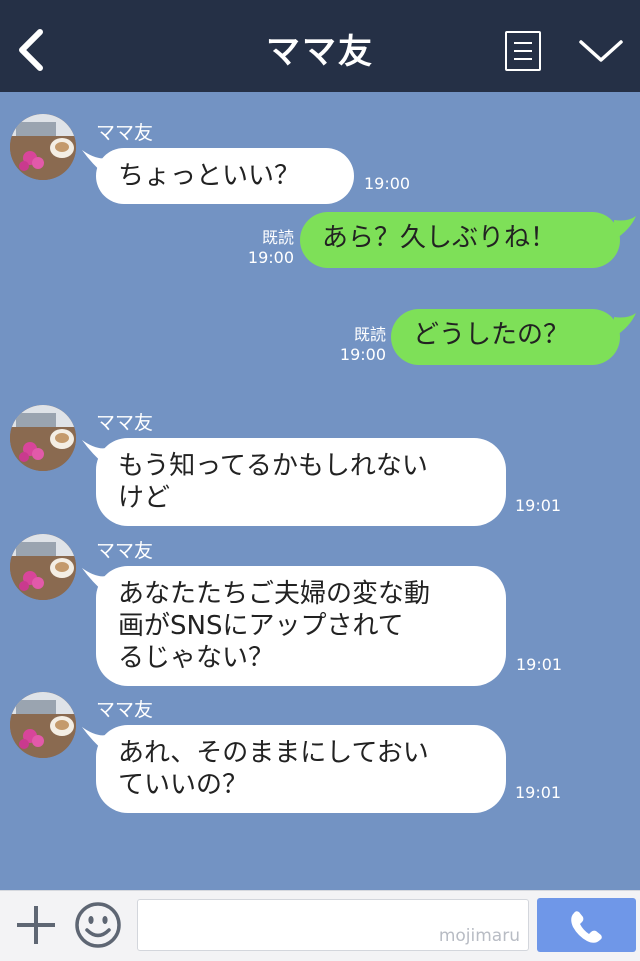 The image size is (640, 961). Describe the element at coordinates (523, 51) in the screenshot. I see `menu-list-icon` at that location.